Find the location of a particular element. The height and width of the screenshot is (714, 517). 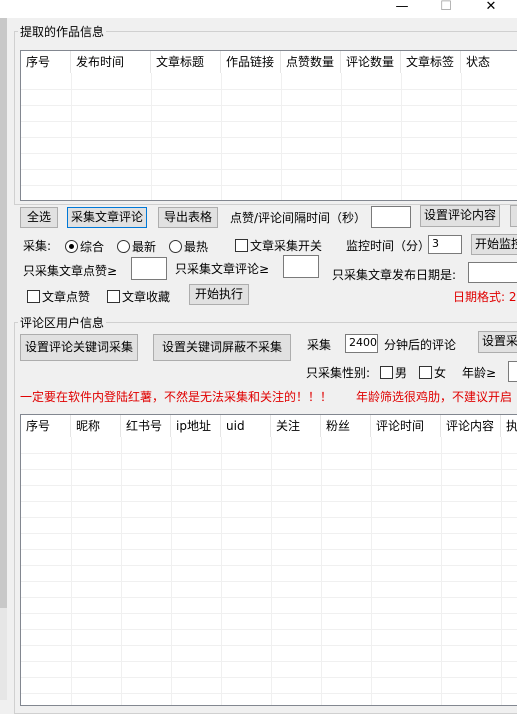

radio-hottest-label: 最热 is located at coordinates (196, 247).